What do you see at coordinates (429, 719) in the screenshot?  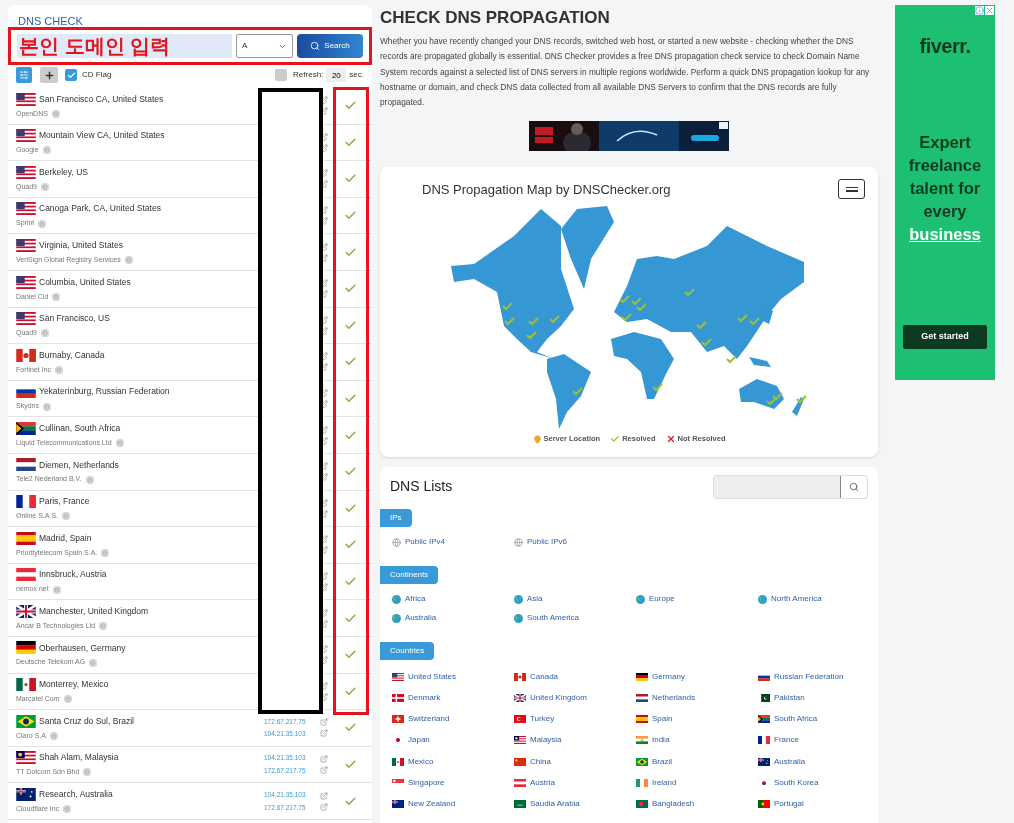 I see `list-link: Switzerland` at bounding box center [429, 719].